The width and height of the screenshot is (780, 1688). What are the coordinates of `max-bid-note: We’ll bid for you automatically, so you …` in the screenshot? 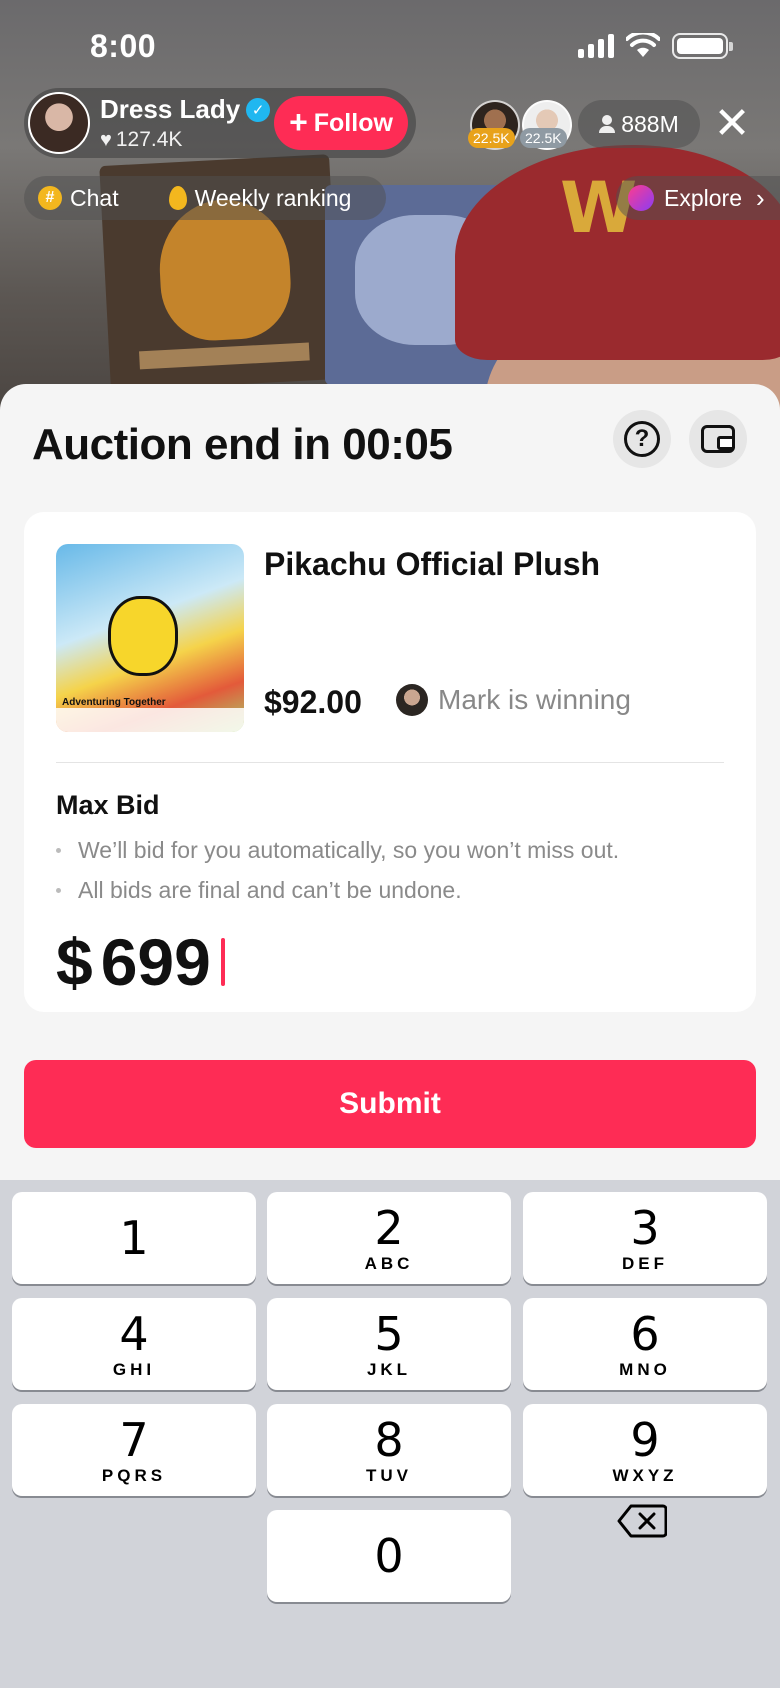 It's located at (337, 854).